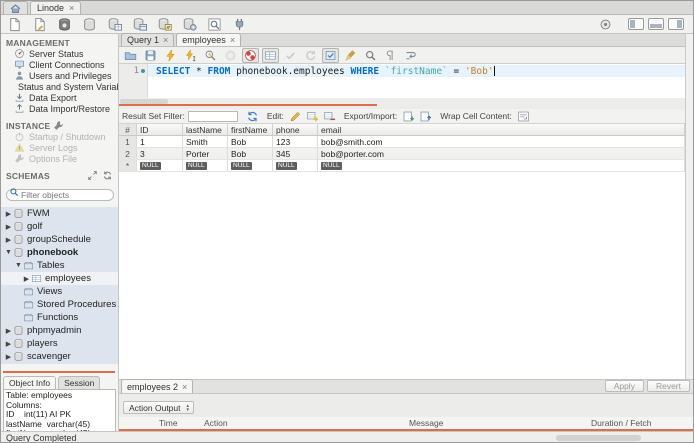 The image size is (694, 443). What do you see at coordinates (59, 226) in the screenshot?
I see `tree-item-golf: ▶ golf` at bounding box center [59, 226].